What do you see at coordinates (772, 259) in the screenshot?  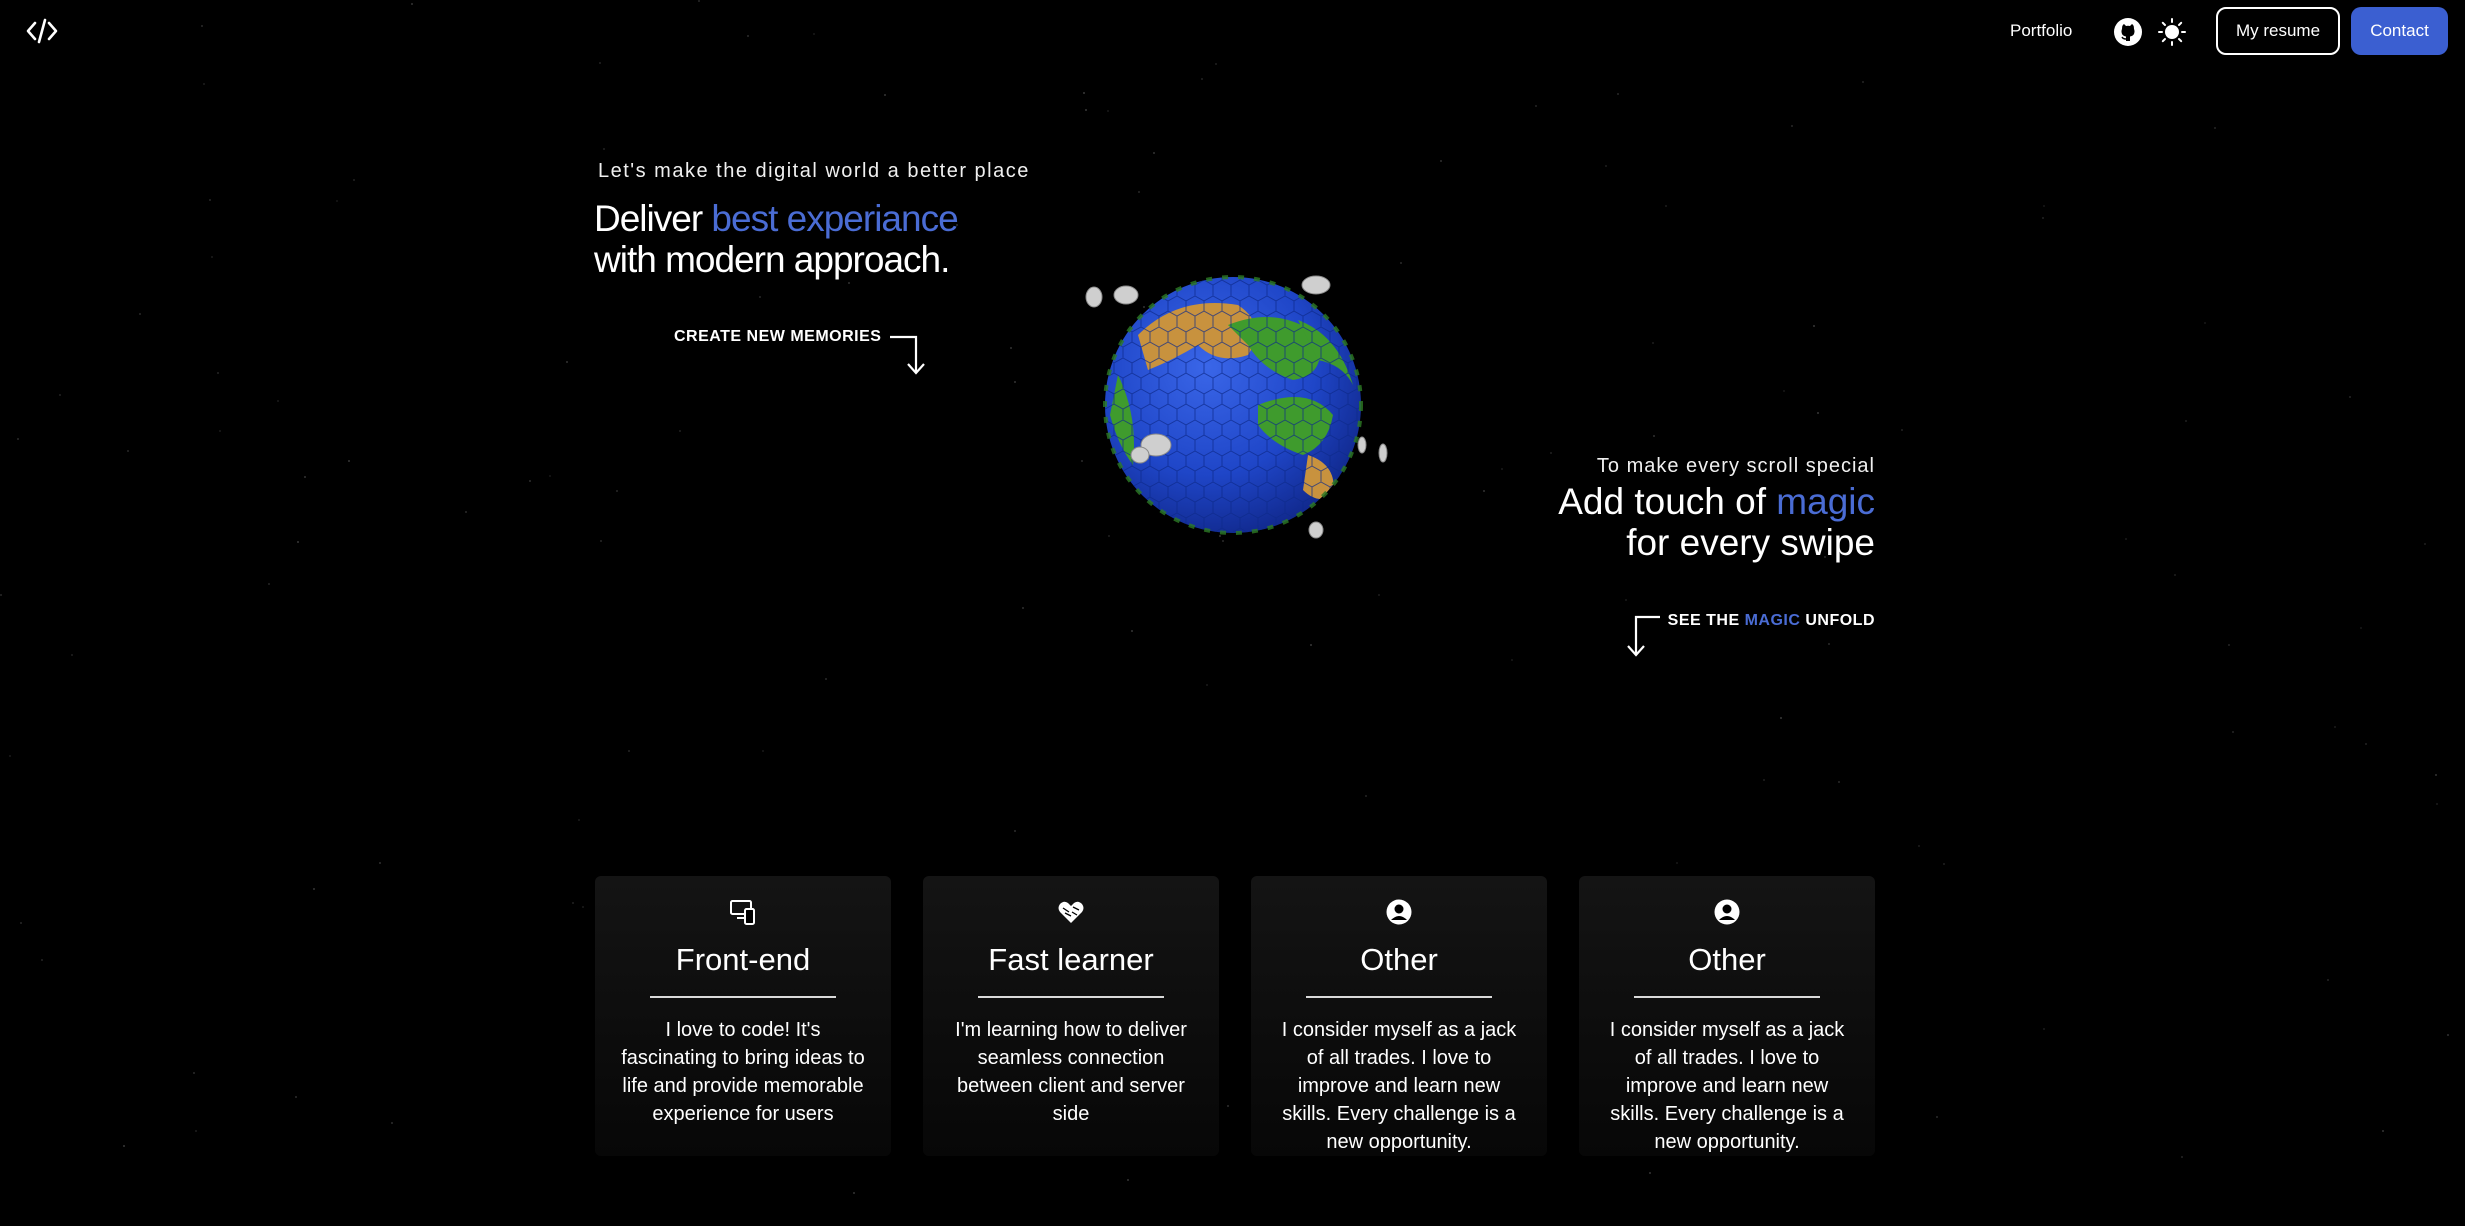 I see `headline-line-2: with modern approach.` at bounding box center [772, 259].